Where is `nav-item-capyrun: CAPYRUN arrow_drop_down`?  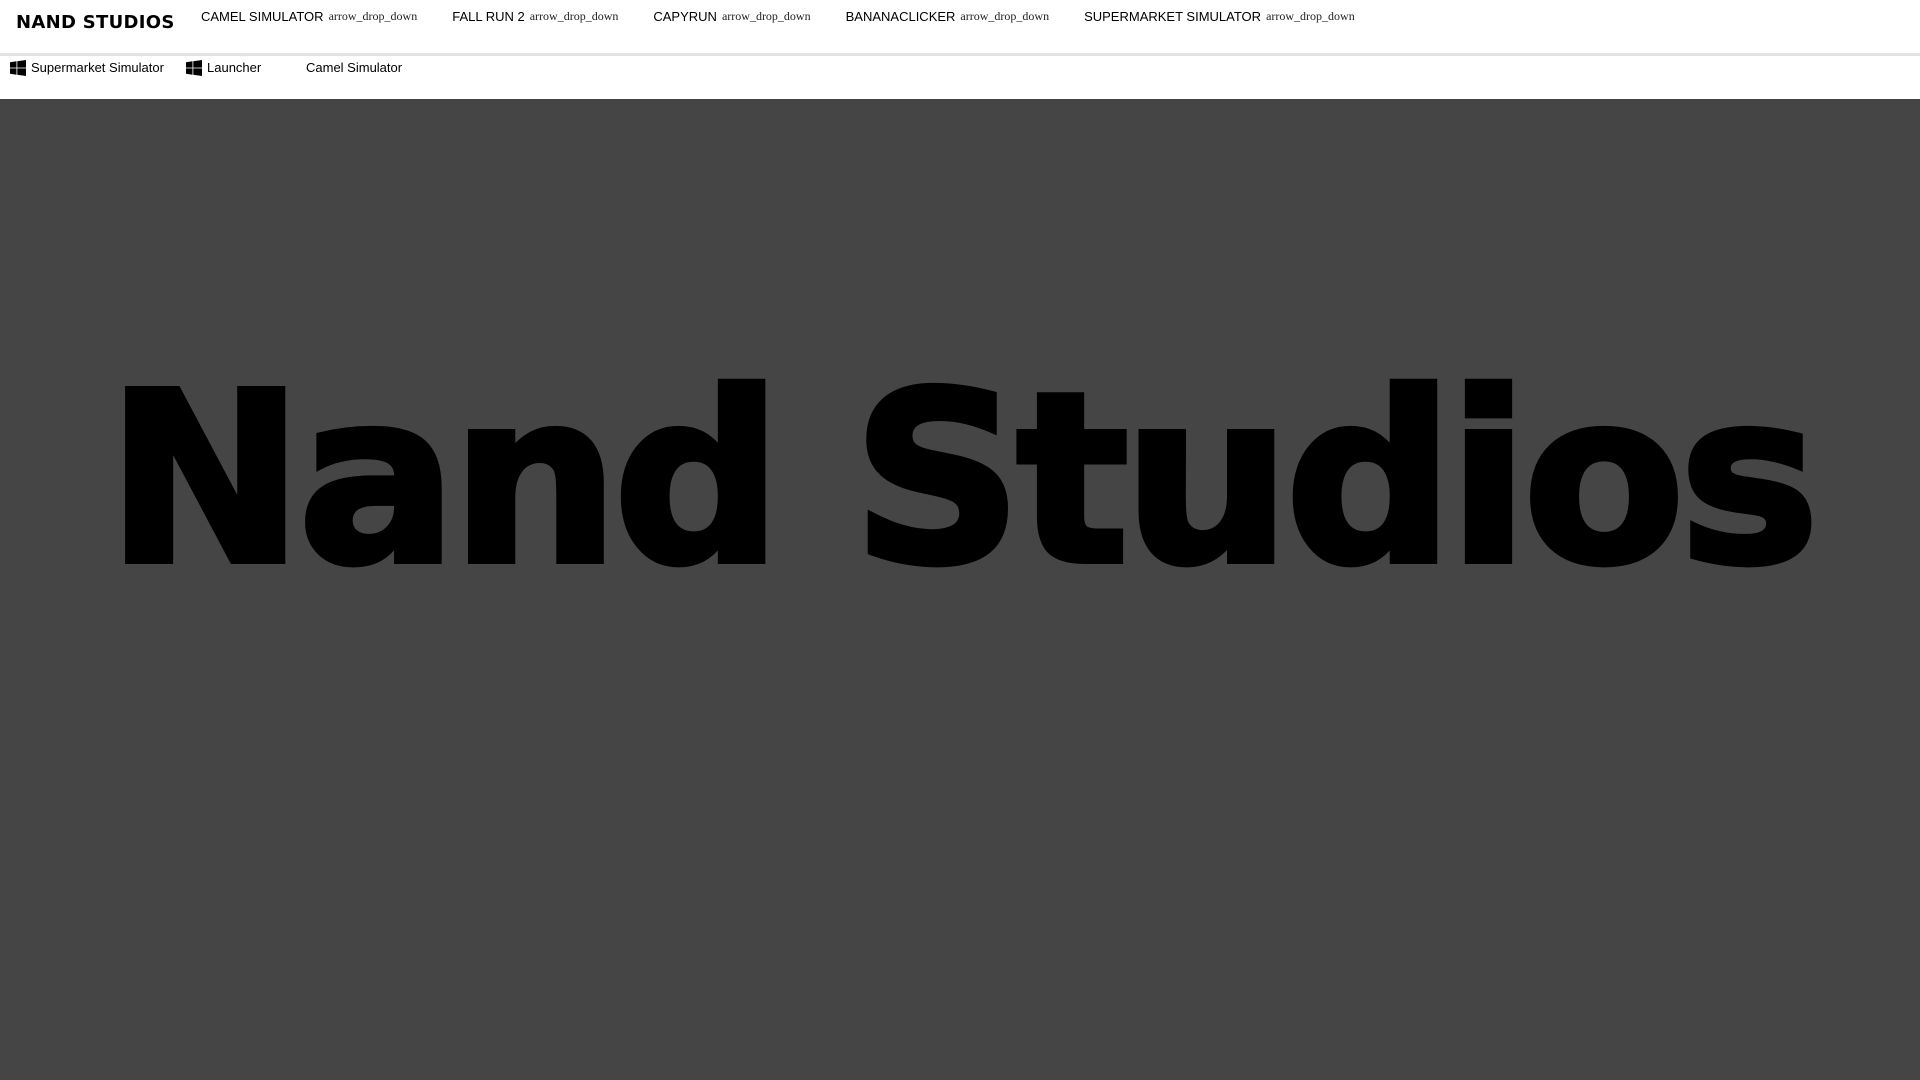 nav-item-capyrun: CAPYRUN arrow_drop_down is located at coordinates (731, 16).